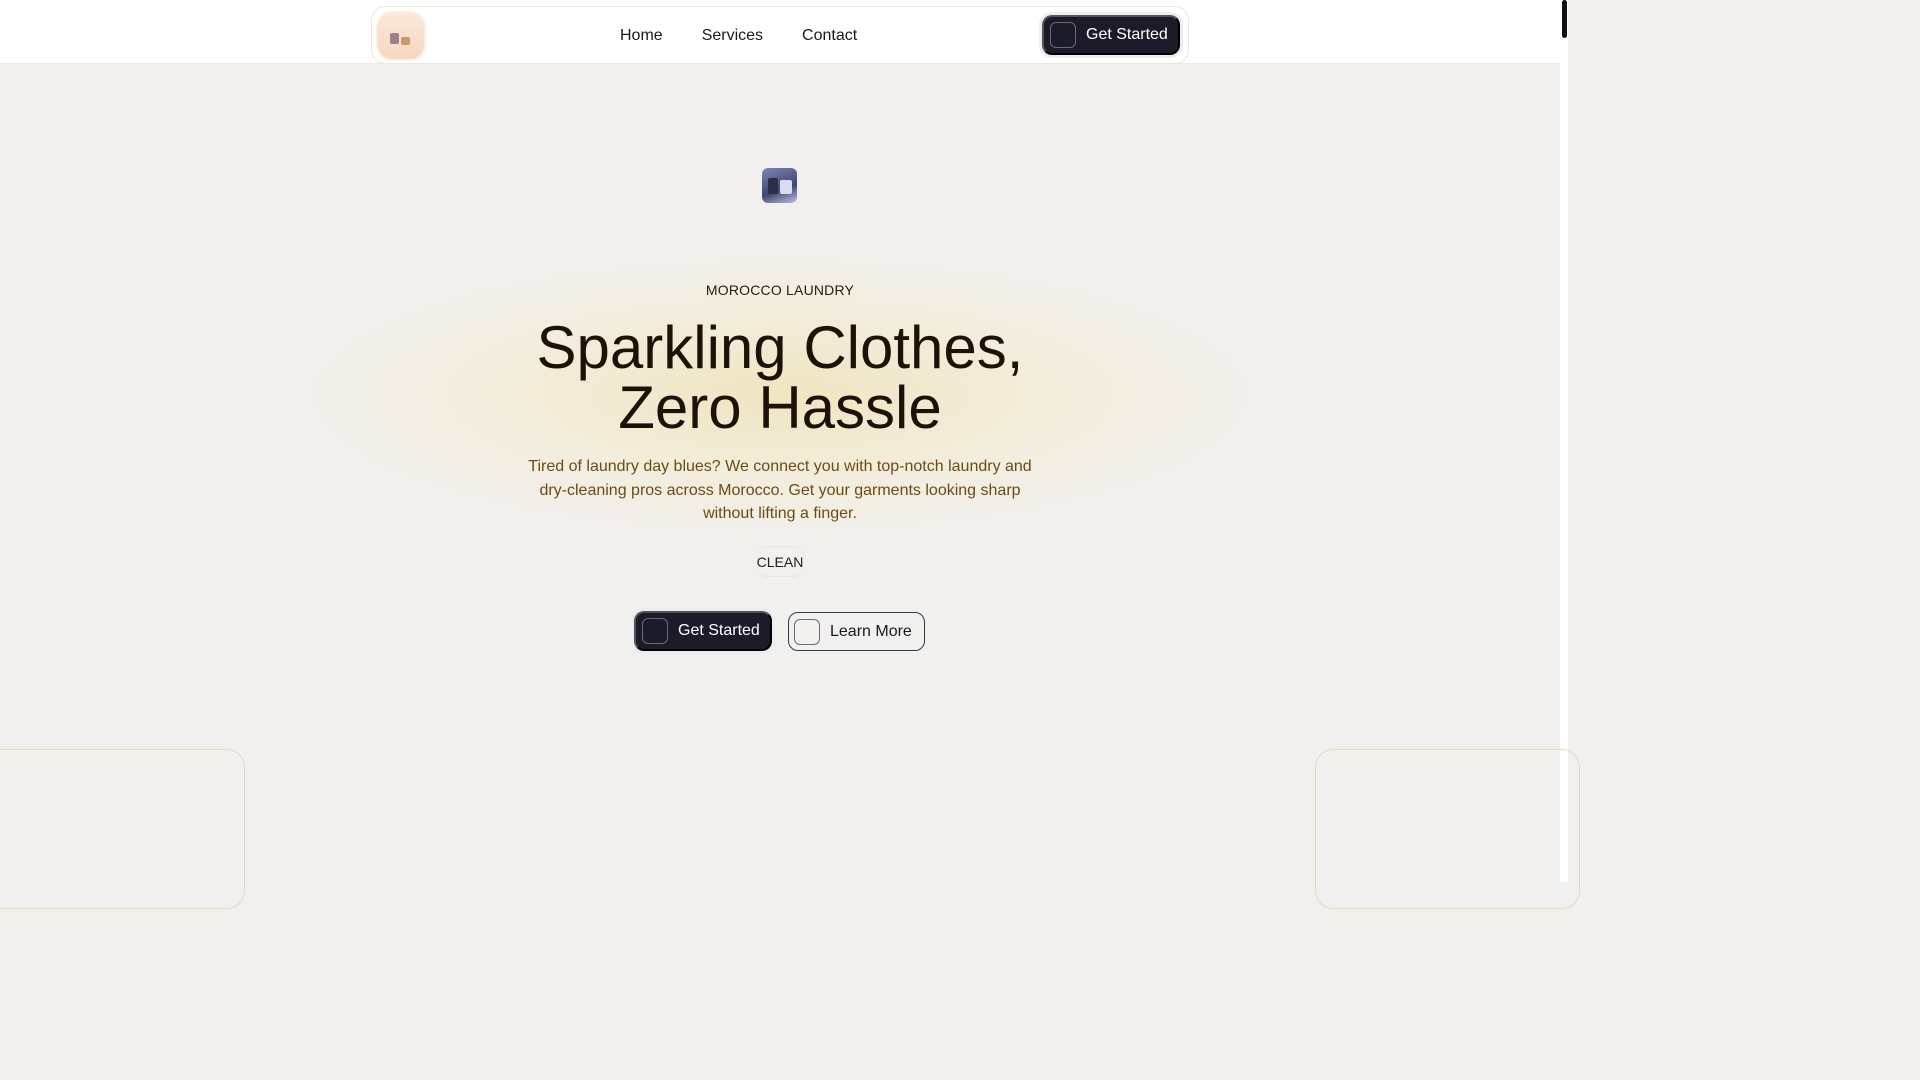 The width and height of the screenshot is (1920, 1080). Describe the element at coordinates (641, 36) in the screenshot. I see `nav-link-home: Home` at that location.